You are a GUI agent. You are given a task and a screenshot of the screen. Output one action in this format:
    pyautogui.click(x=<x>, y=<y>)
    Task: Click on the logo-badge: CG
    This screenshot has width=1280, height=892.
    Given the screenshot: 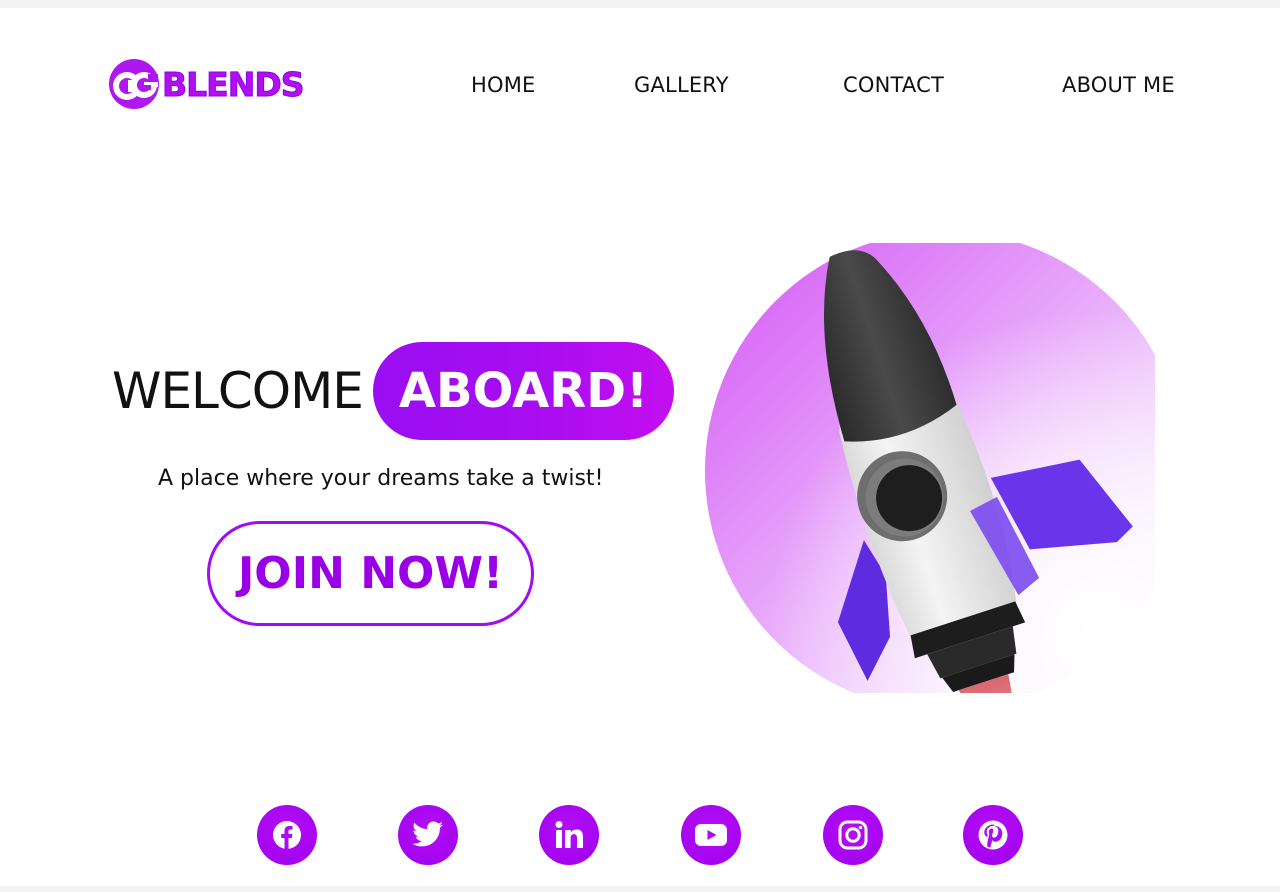 What is the action you would take?
    pyautogui.click(x=134, y=84)
    